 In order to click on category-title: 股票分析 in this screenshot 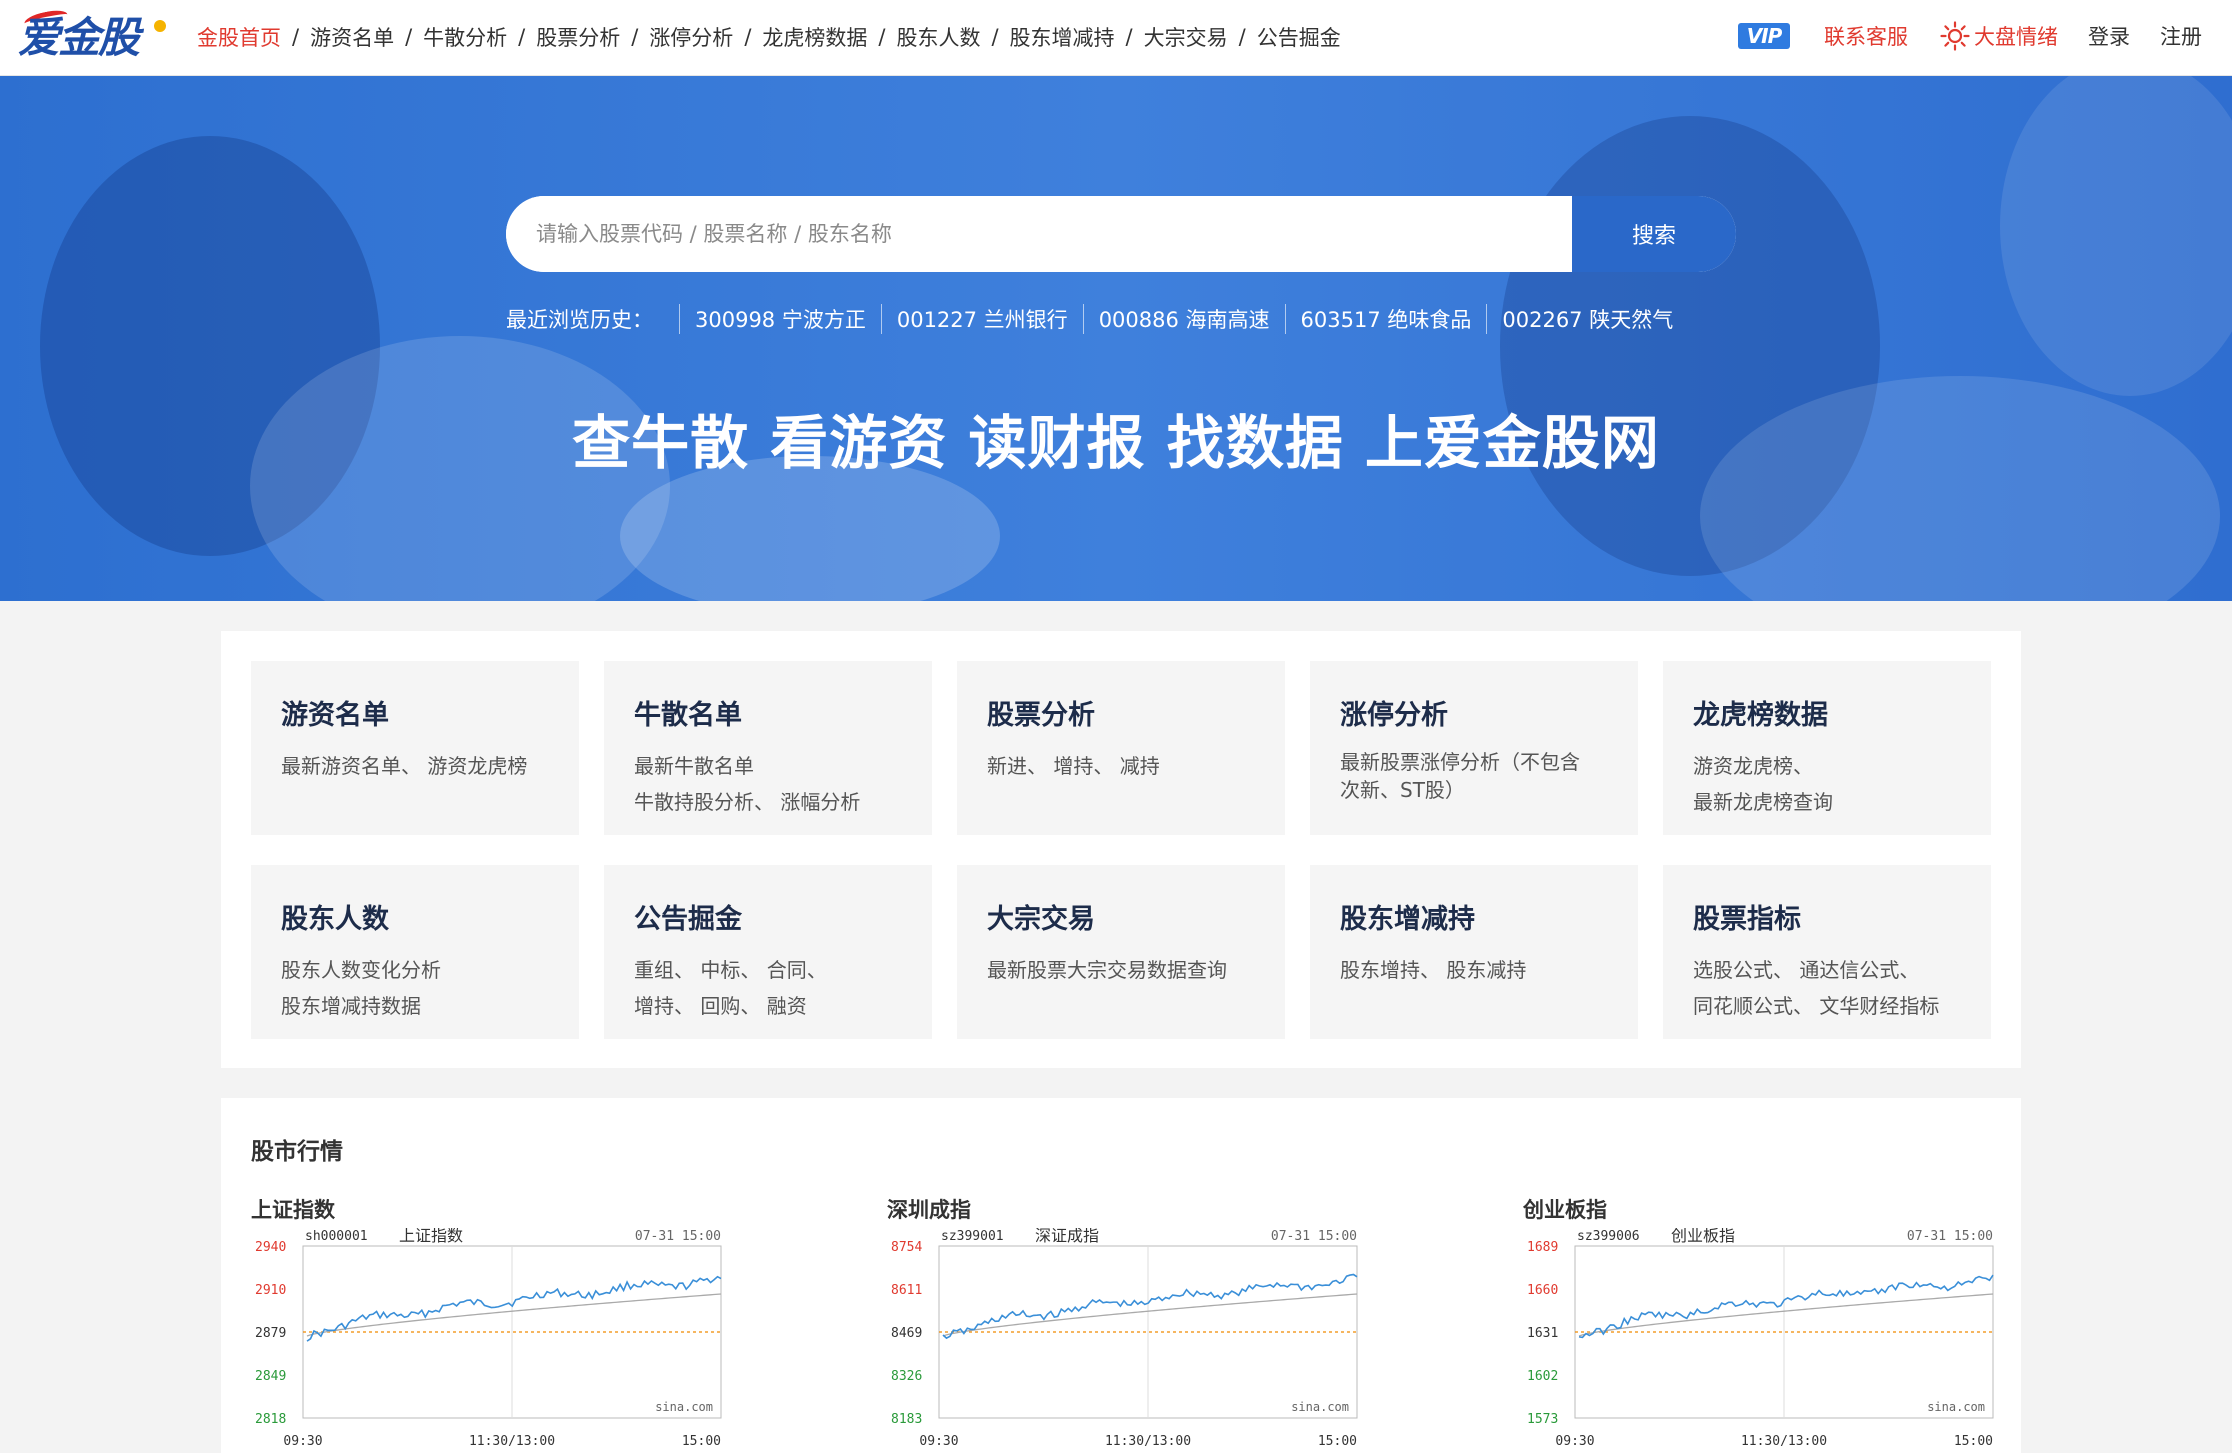, I will do `click(1041, 715)`.